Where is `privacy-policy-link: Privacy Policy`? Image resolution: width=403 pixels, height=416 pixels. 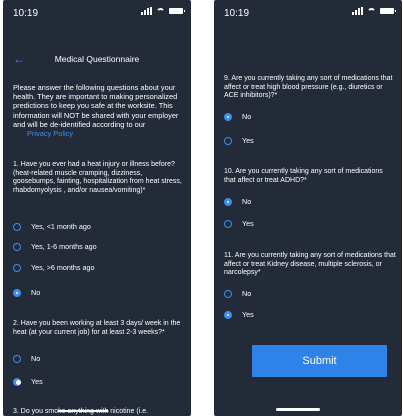
privacy-policy-link: Privacy Policy is located at coordinates (105, 133).